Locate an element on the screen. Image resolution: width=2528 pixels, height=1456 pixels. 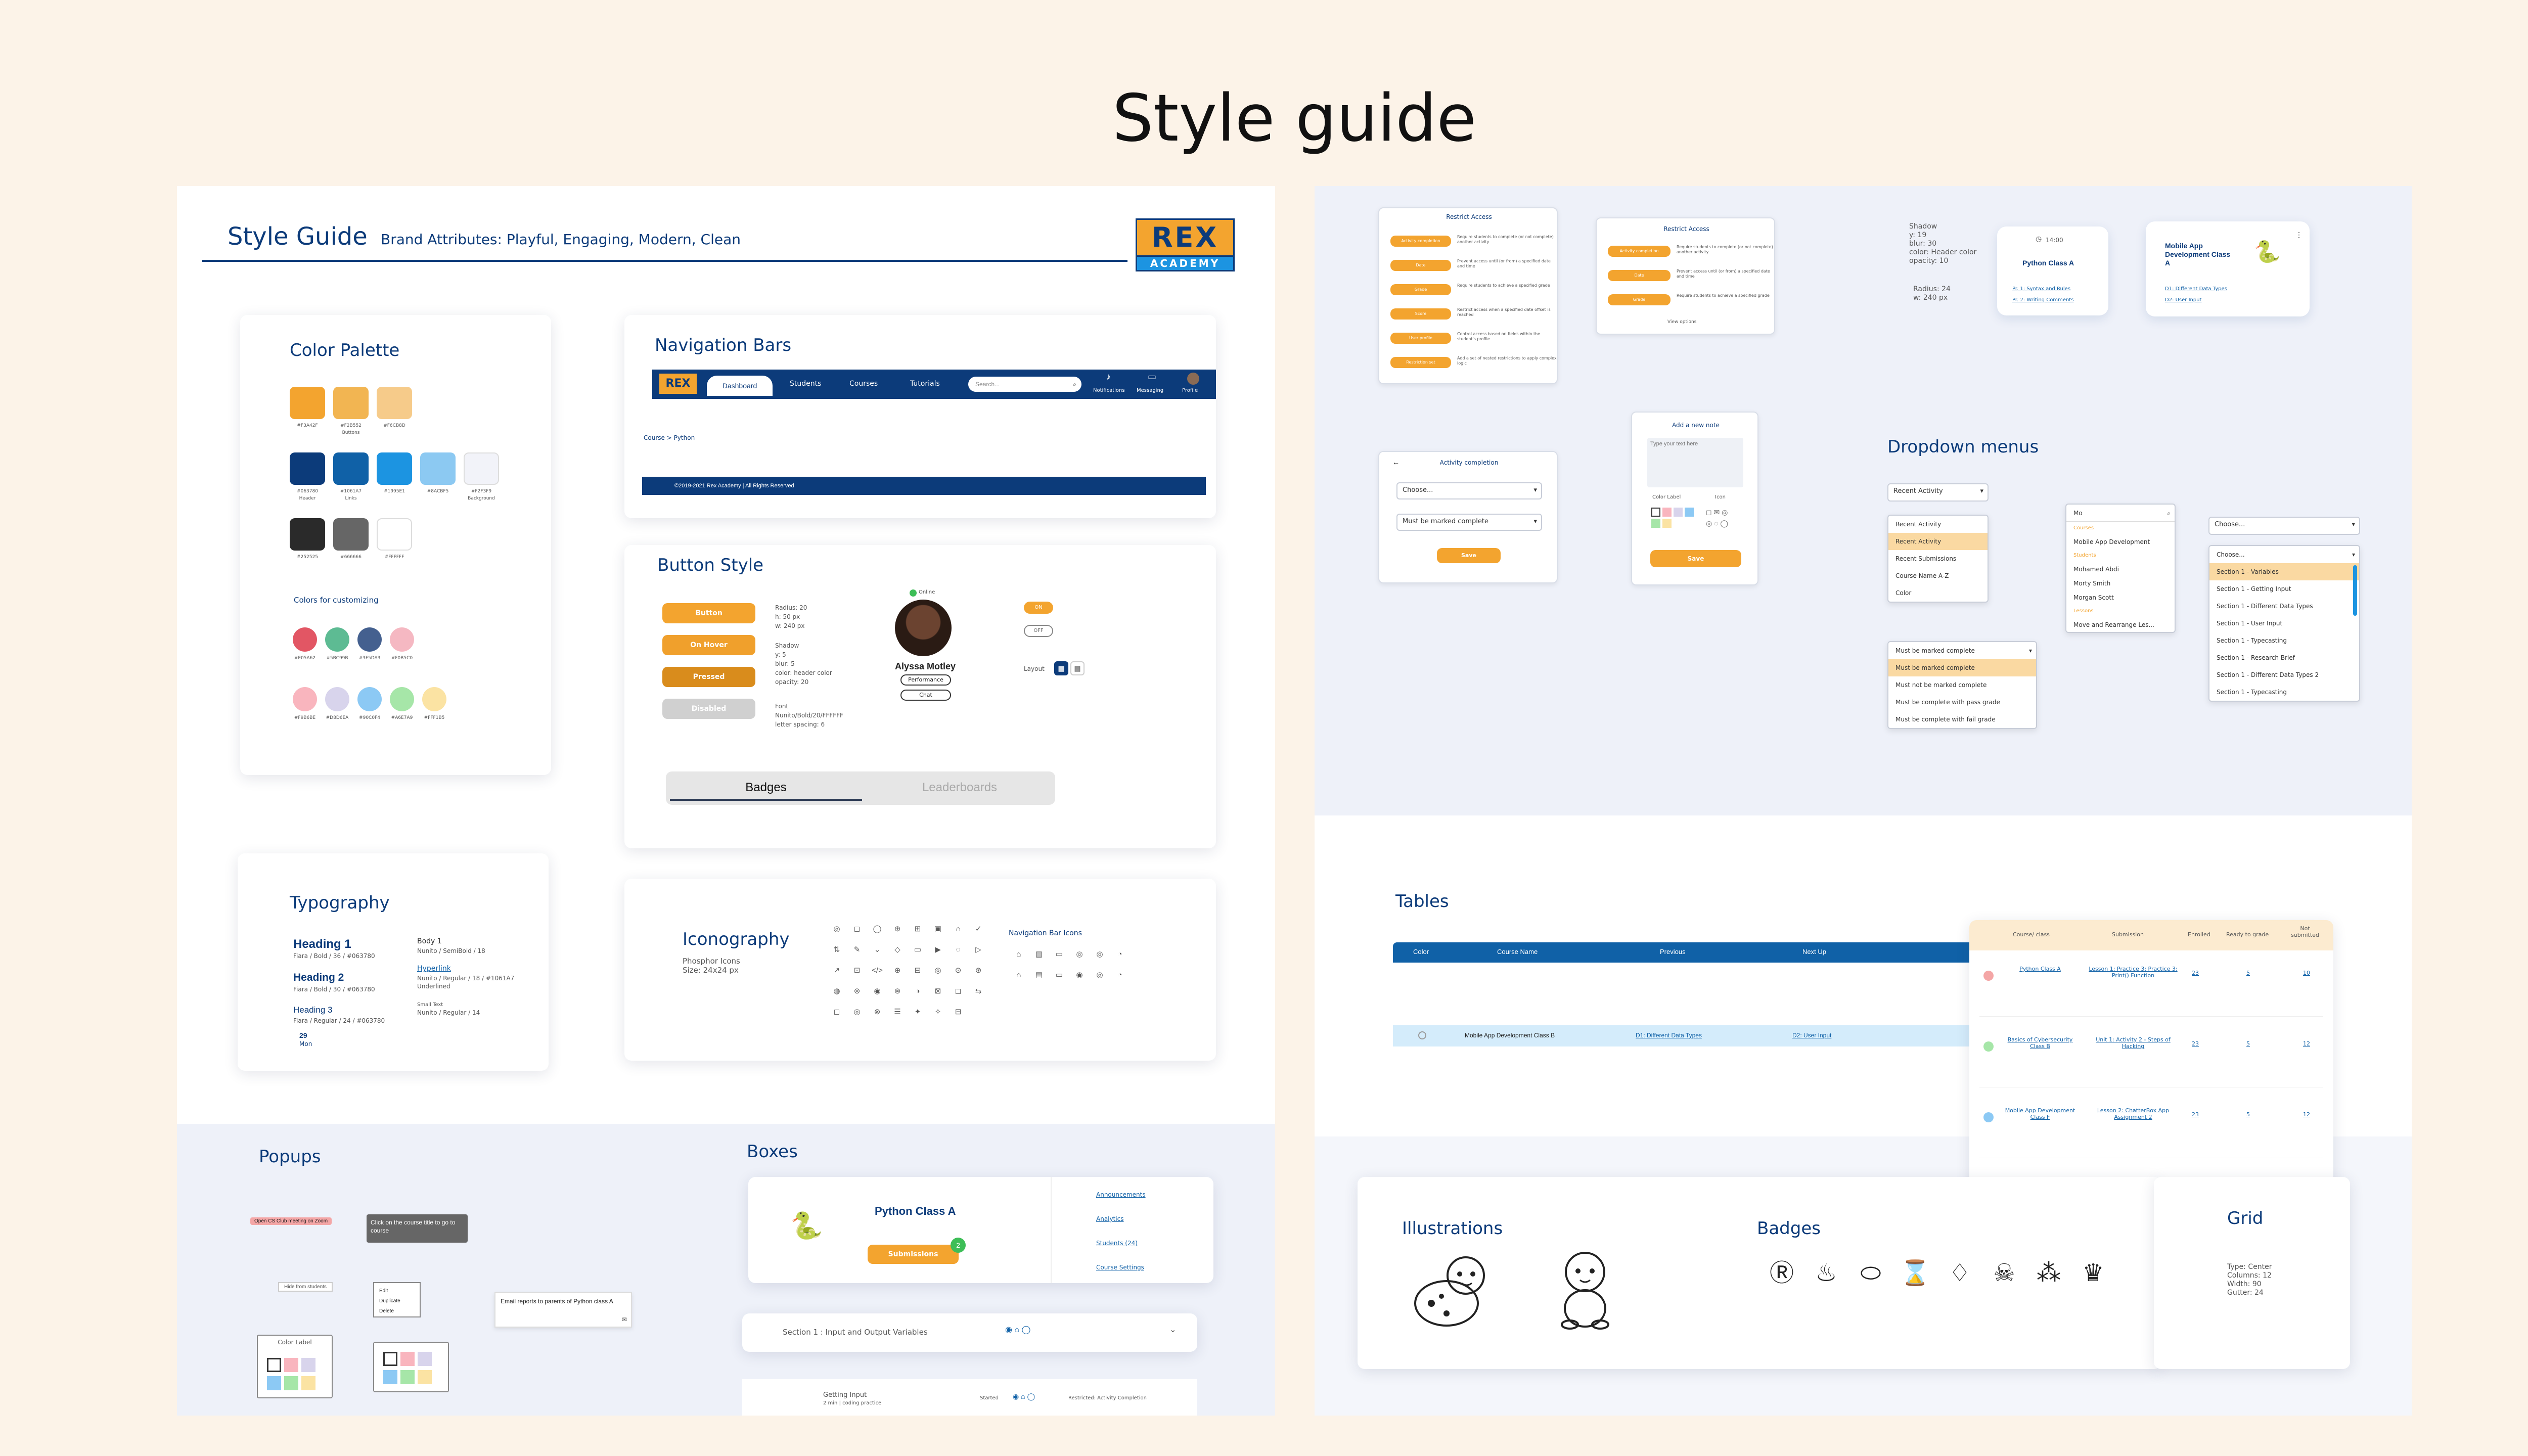
t2-not-submitted: 10 is located at coordinates (2306, 973).